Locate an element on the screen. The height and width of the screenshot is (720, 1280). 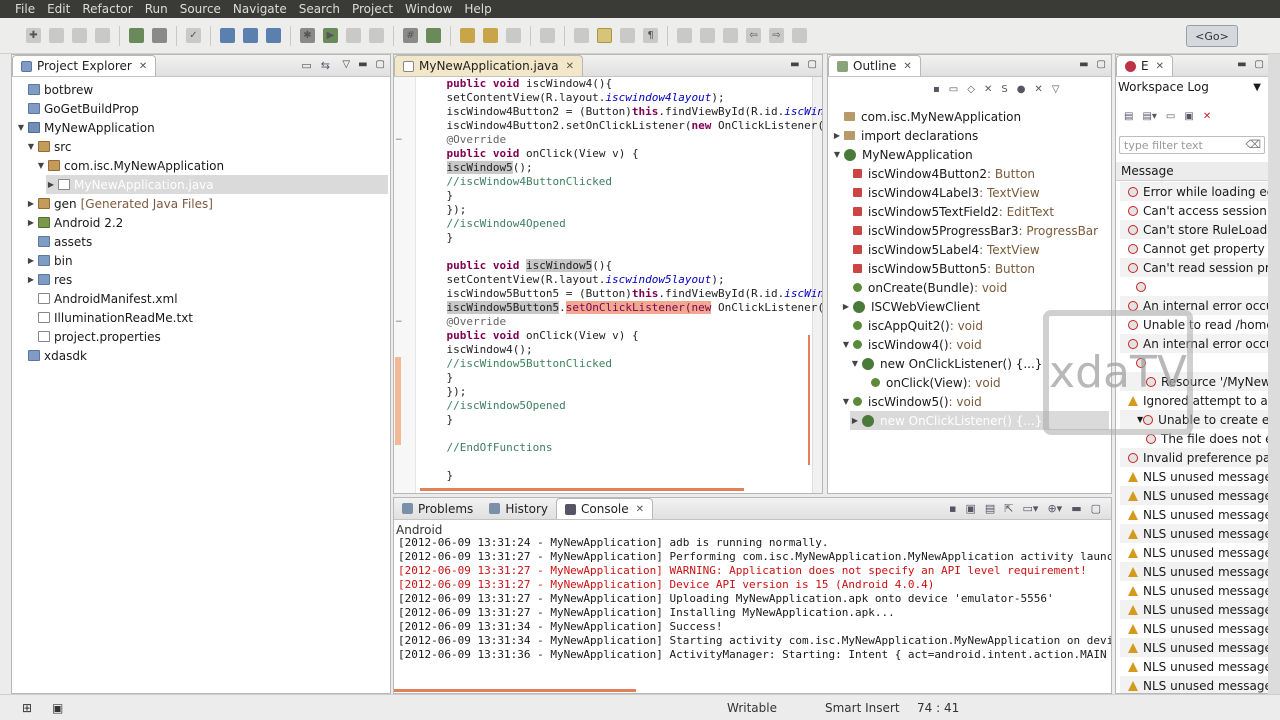
tree-item: ▶ gen [Generated Java Files] is located at coordinates (119, 203).